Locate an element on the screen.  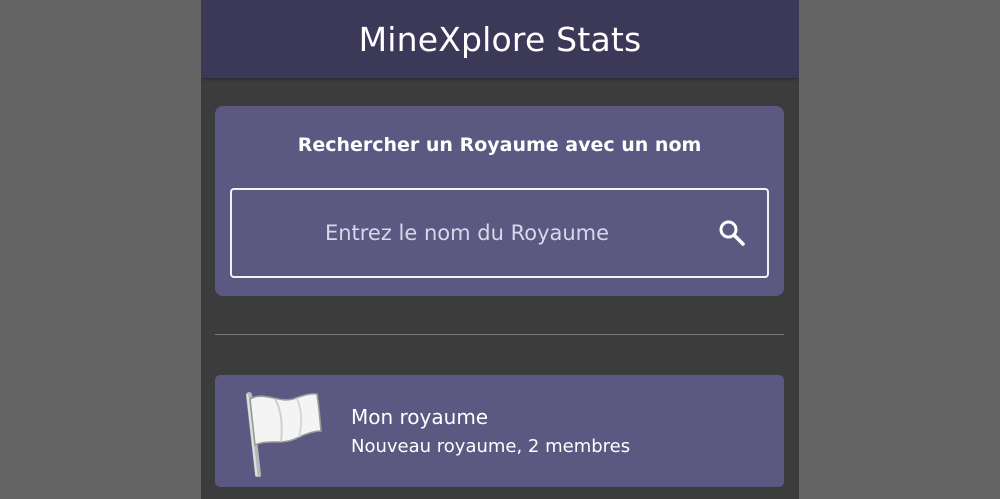
section-divider is located at coordinates (499, 334).